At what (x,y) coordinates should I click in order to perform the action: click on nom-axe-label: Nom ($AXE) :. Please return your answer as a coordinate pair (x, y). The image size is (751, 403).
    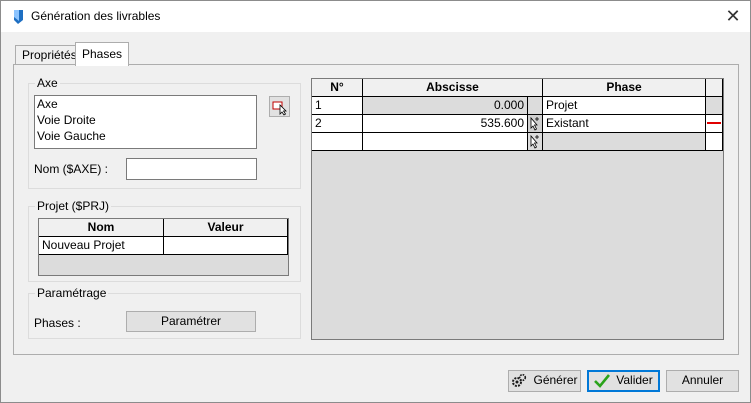
    Looking at the image, I should click on (71, 169).